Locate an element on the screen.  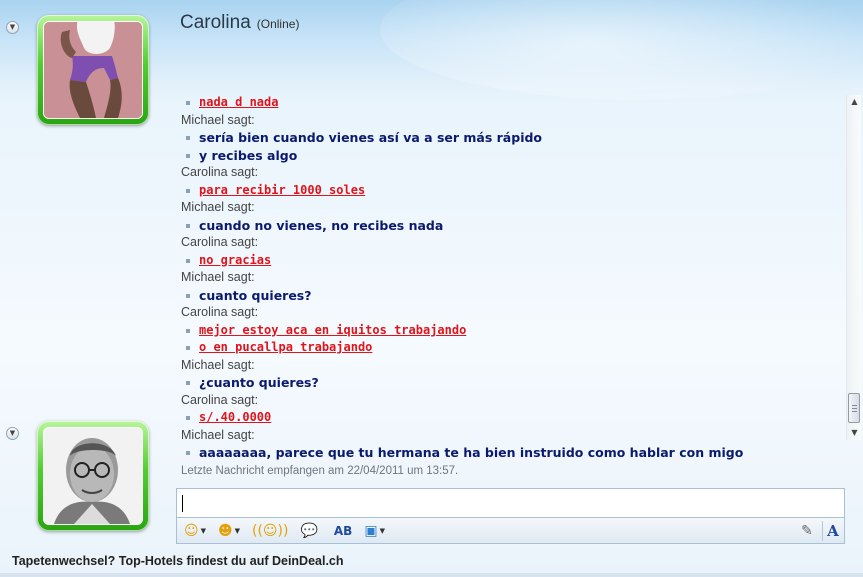
nudge-icon: ((☺)) is located at coordinates (270, 530).